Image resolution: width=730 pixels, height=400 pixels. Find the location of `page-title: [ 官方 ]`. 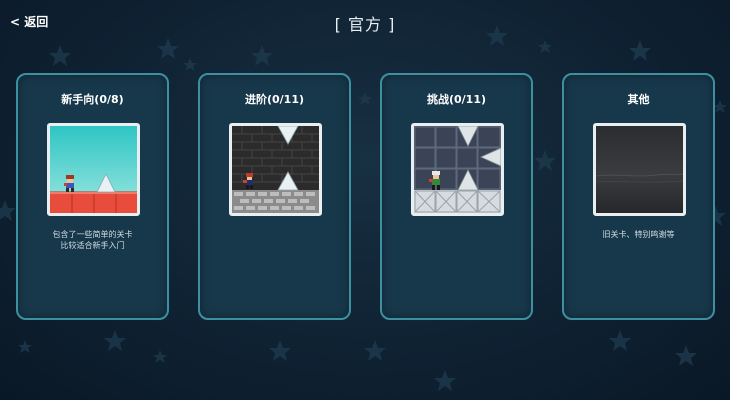

page-title: [ 官方 ] is located at coordinates (365, 24).